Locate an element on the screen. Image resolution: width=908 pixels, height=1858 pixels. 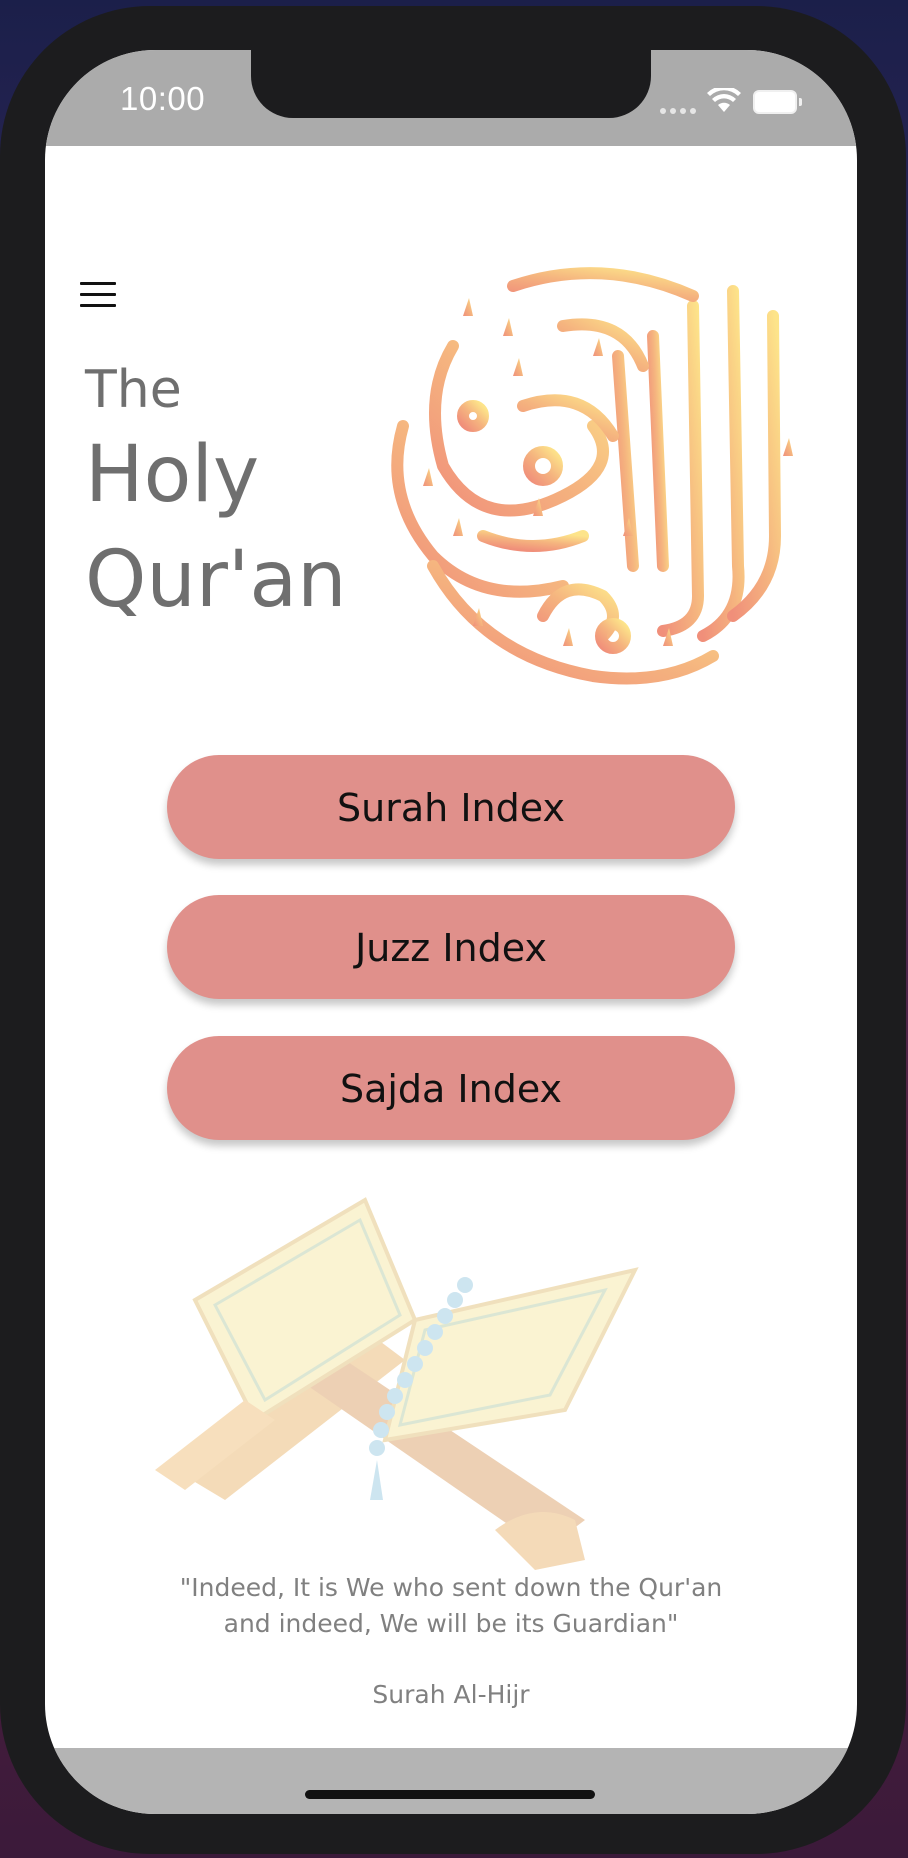
quran-calligraphy-logo is located at coordinates (592, 476).